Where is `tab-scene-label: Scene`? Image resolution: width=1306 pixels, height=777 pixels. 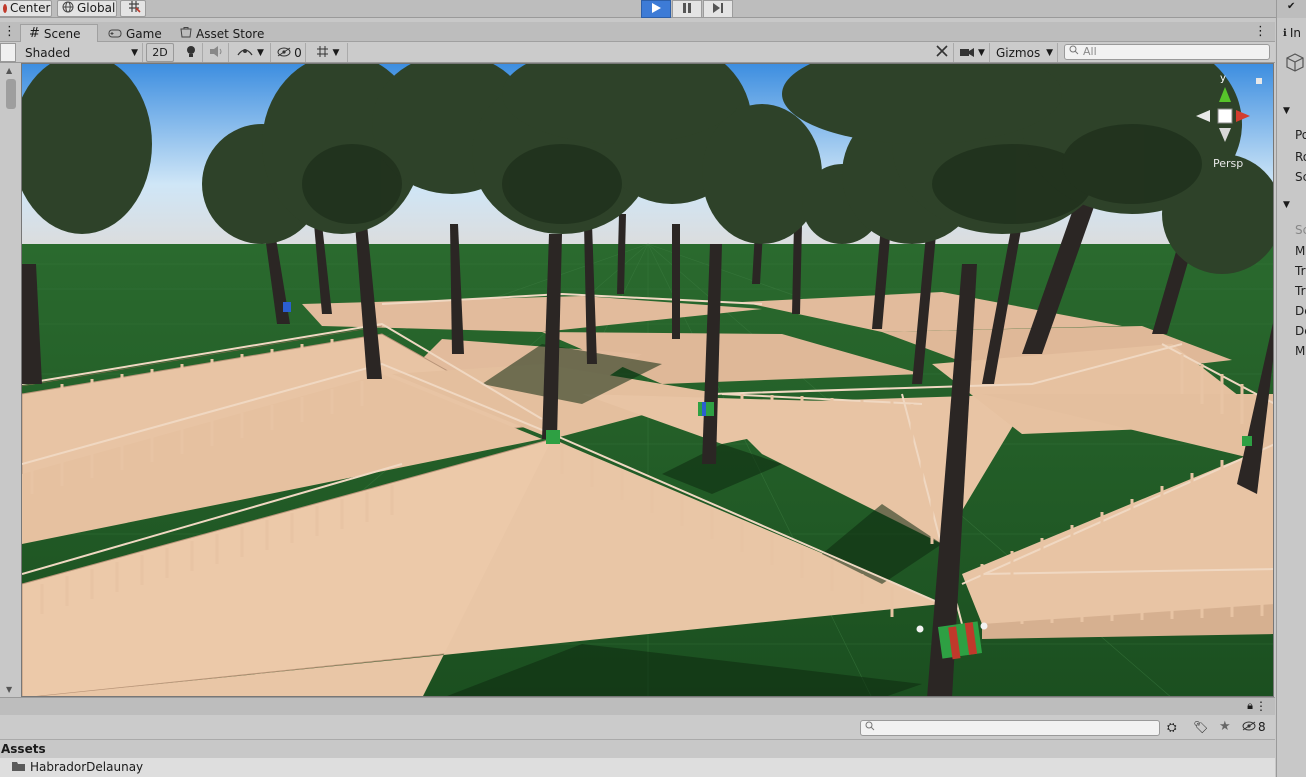 tab-scene-label: Scene is located at coordinates (62, 34).